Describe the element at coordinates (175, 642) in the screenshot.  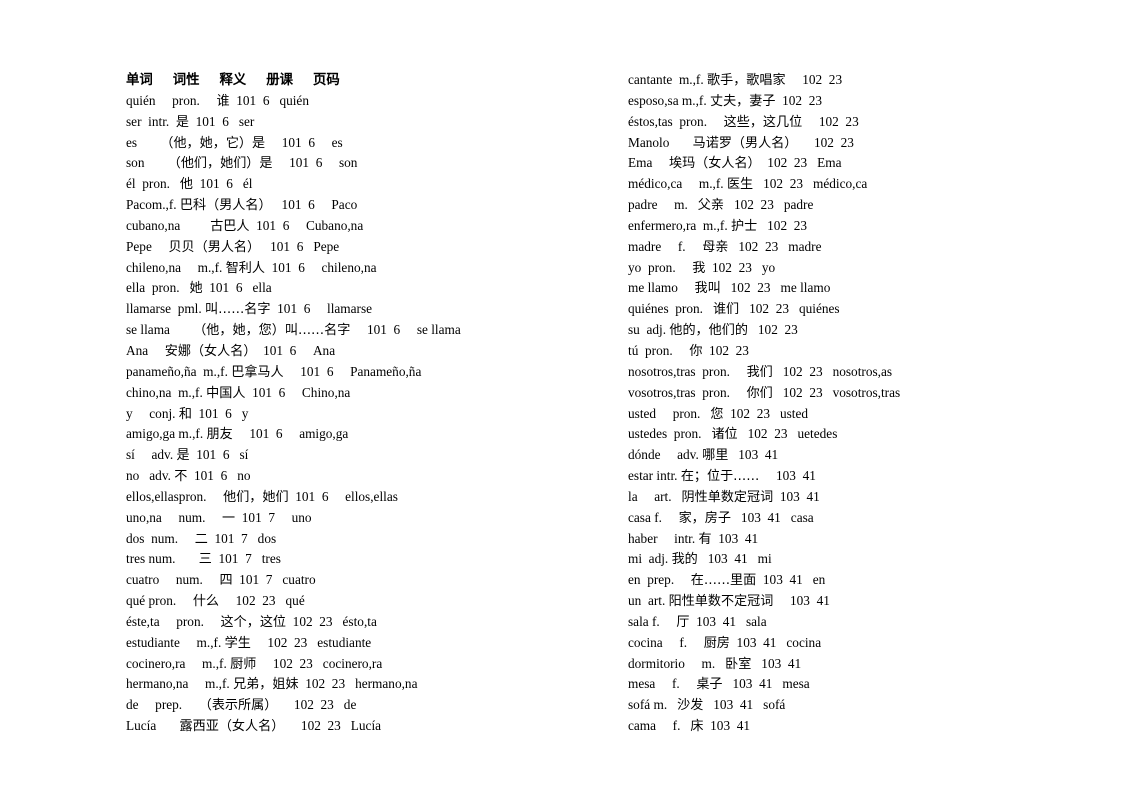
I see `text-run-latin: estudiante m.,f.` at that location.